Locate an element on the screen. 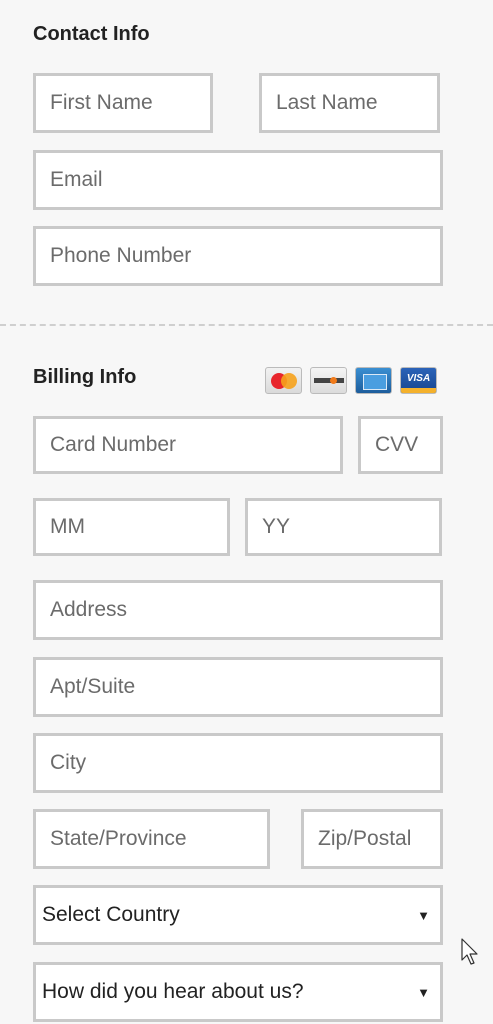 This screenshot has width=493, height=1024. state-province-input is located at coordinates (151, 839).